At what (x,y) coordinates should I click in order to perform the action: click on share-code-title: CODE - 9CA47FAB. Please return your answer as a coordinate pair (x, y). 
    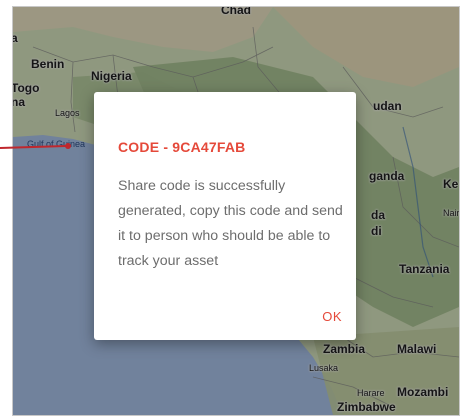
    Looking at the image, I should click on (182, 147).